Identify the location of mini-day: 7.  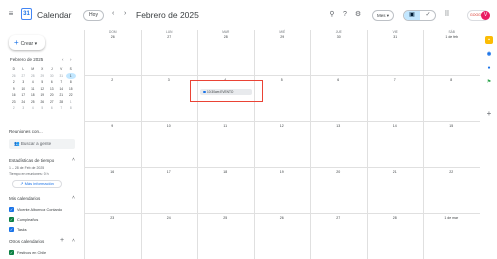
(62, 108).